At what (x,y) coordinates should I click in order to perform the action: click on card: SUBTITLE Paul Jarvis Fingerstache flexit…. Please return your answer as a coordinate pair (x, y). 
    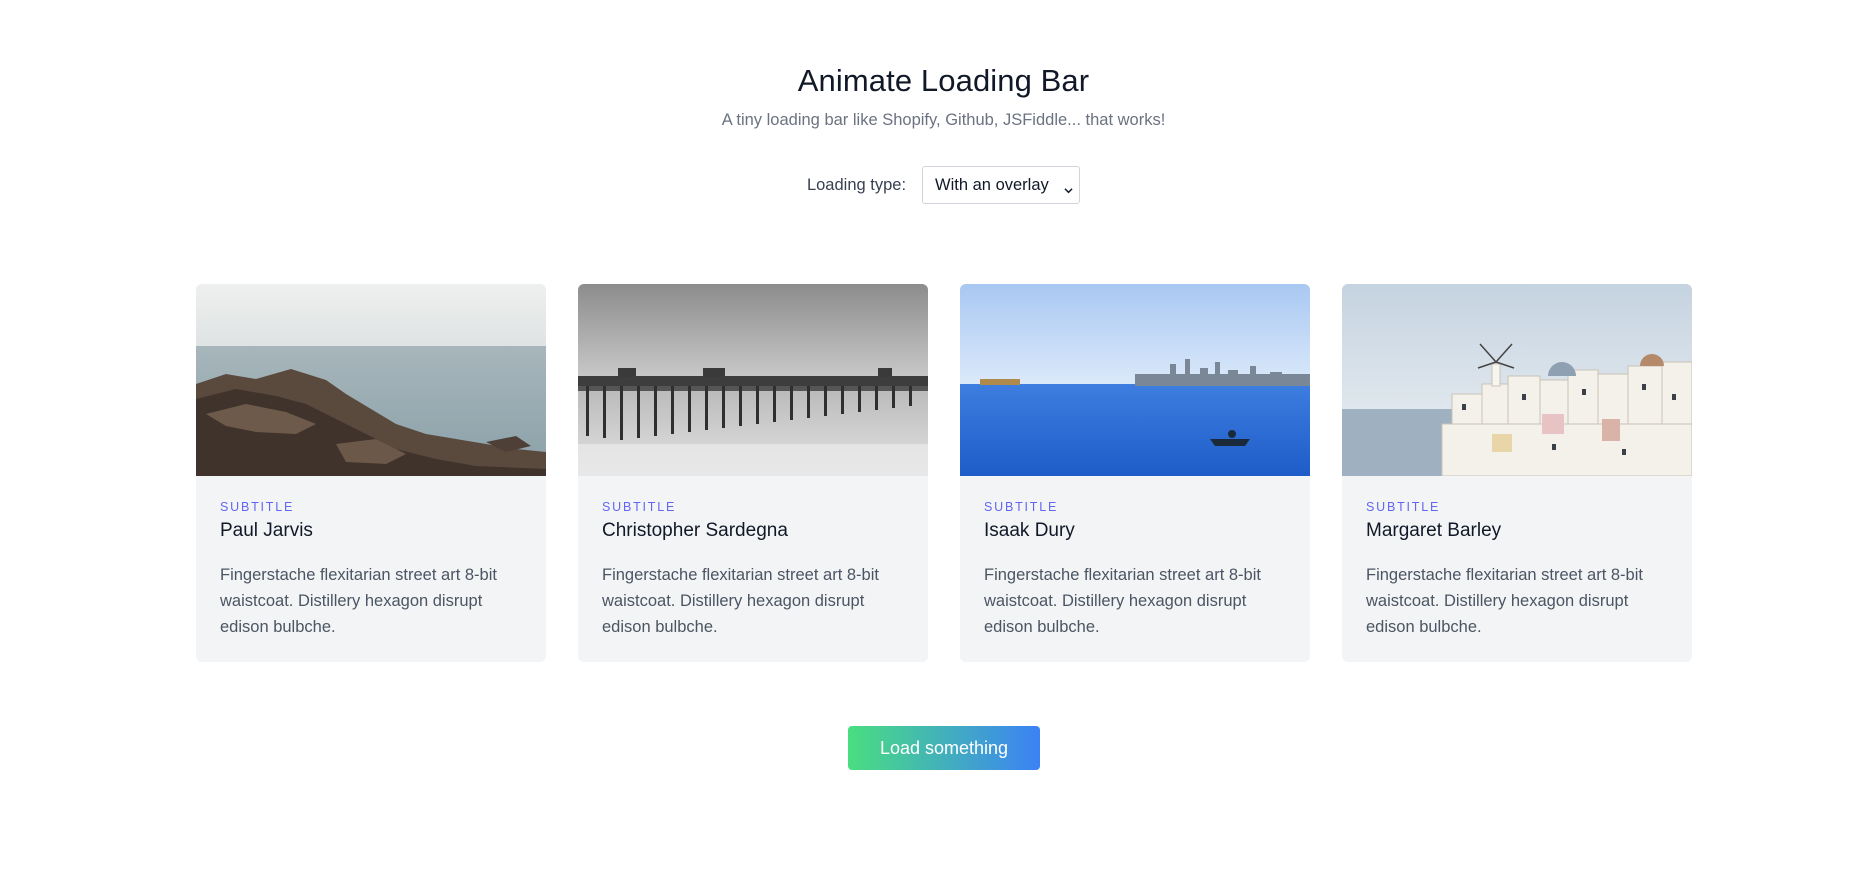
    Looking at the image, I should click on (371, 473).